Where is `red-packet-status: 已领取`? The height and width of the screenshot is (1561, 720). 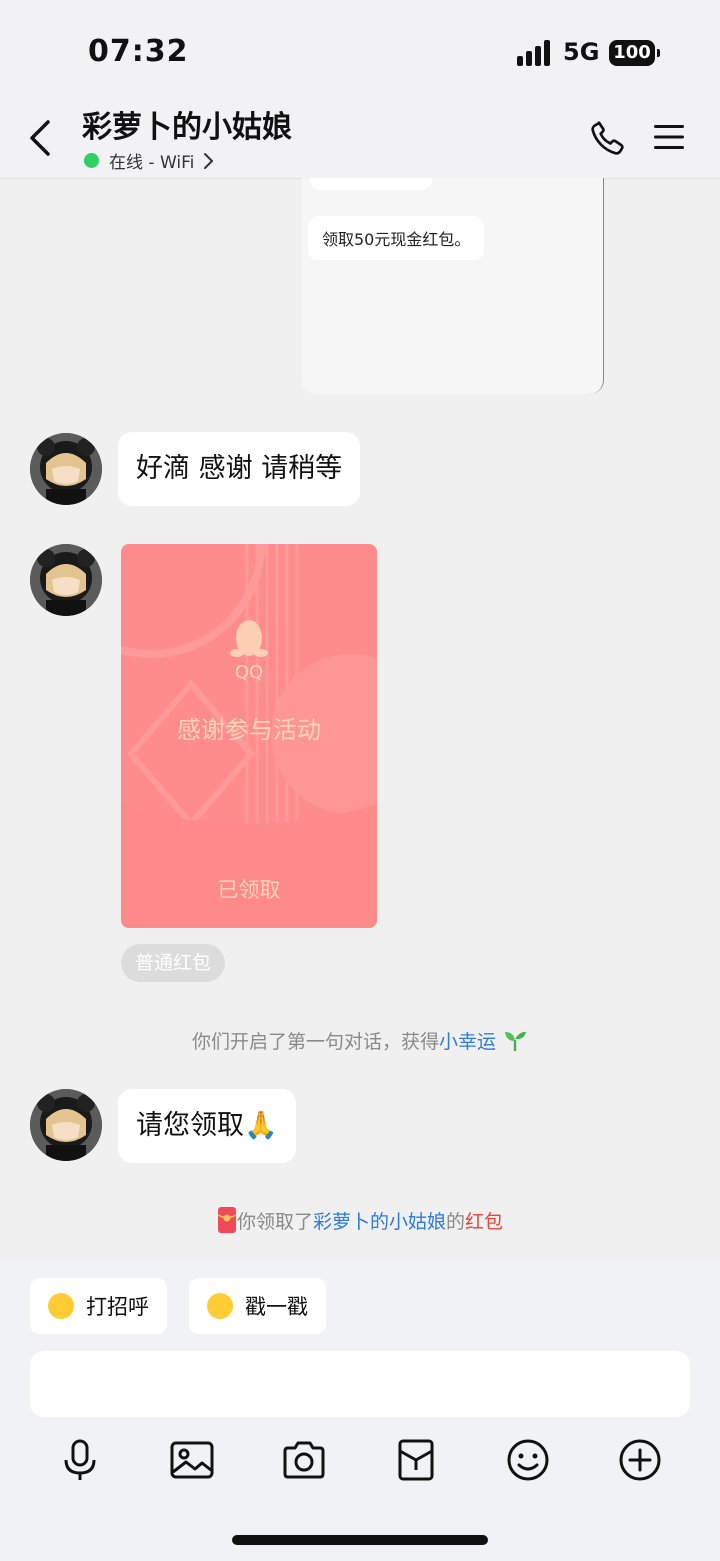
red-packet-status: 已领取 is located at coordinates (249, 890).